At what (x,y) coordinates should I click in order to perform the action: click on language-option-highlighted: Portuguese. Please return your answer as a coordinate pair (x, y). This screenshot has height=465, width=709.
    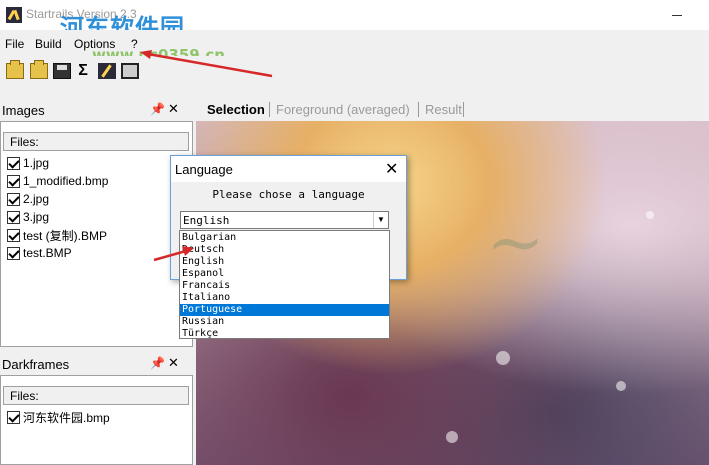
    Looking at the image, I should click on (284, 310).